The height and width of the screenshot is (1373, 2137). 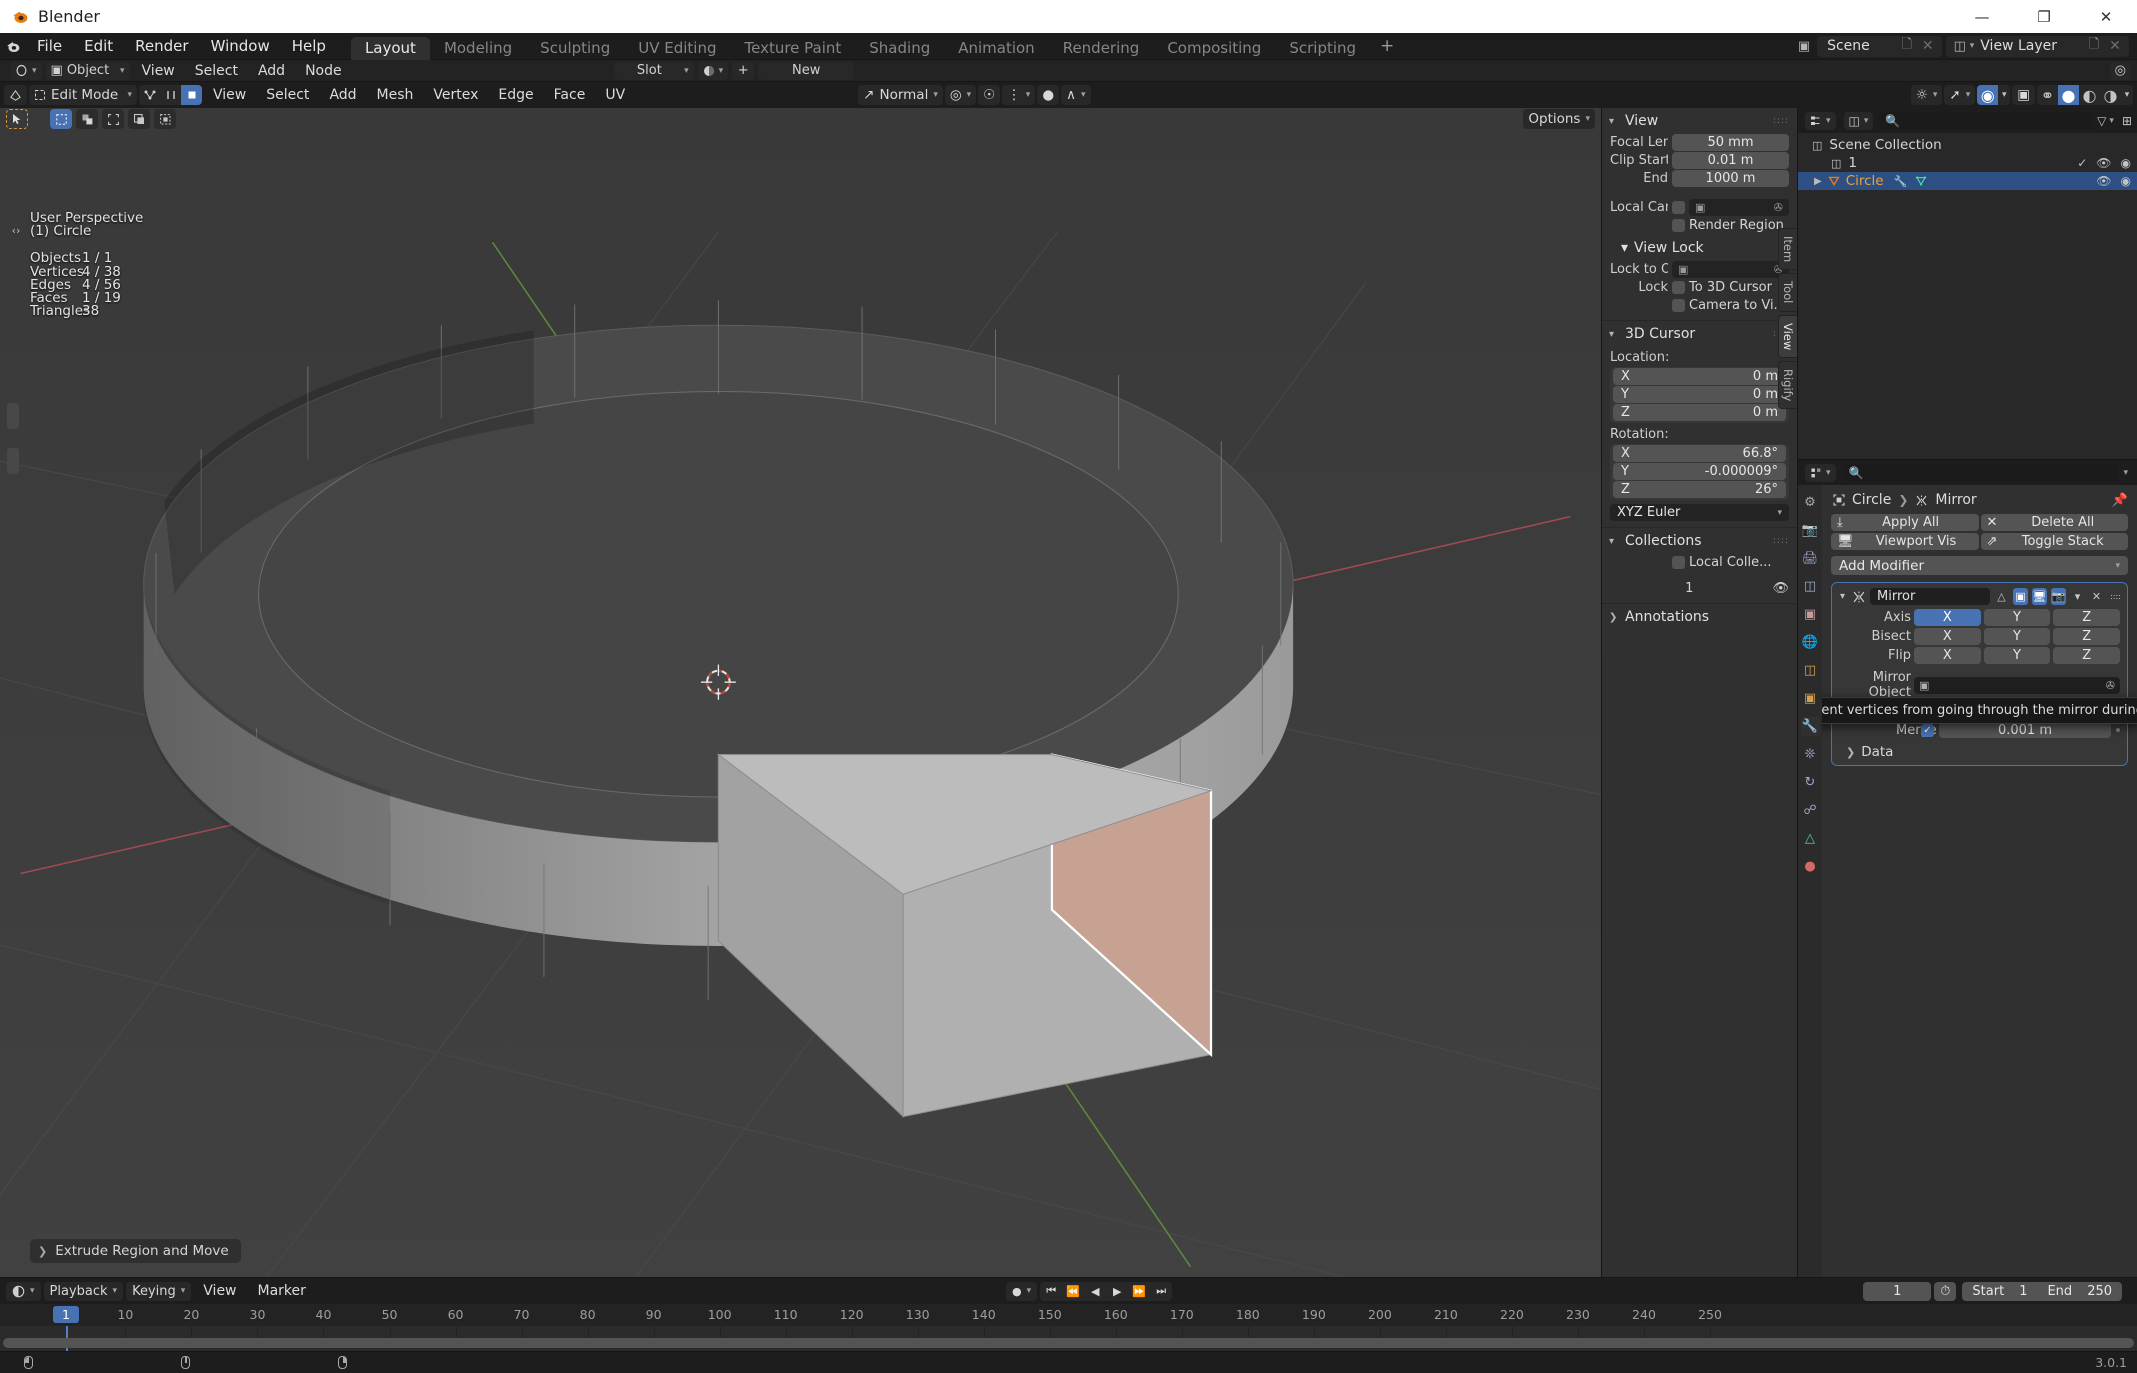 I want to click on object-camera-icon: ◉, so click(x=2126, y=181).